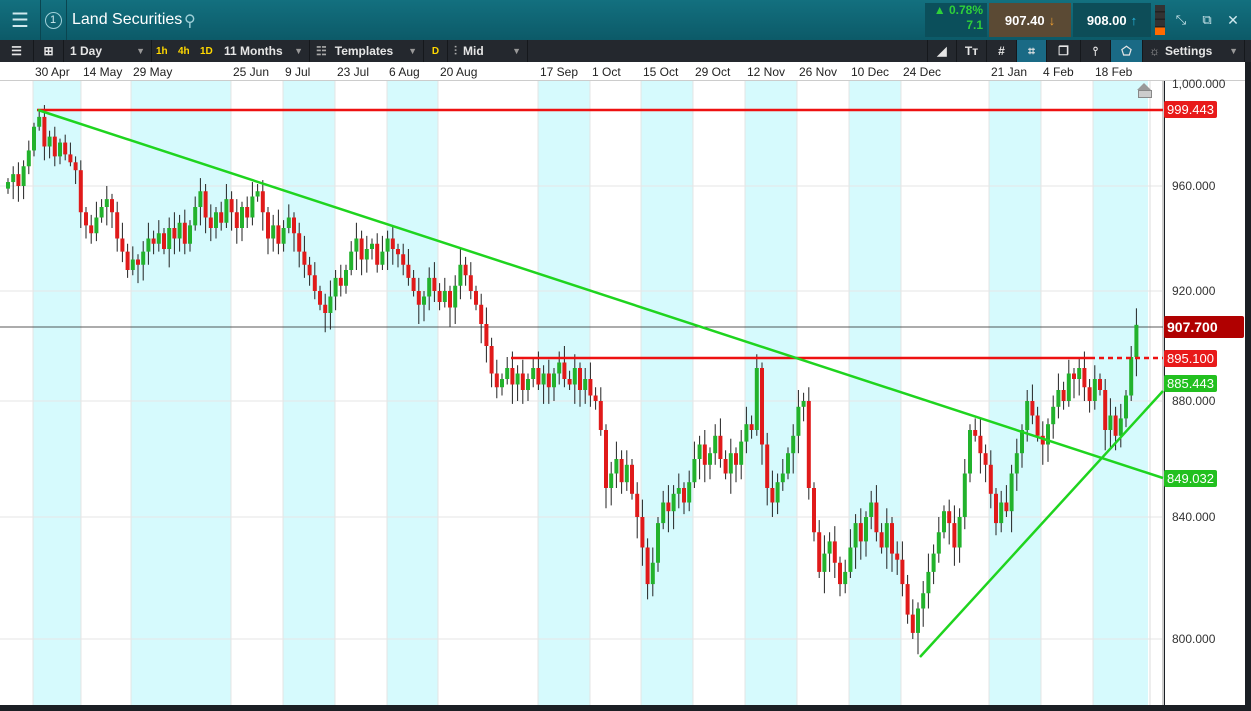  Describe the element at coordinates (661, 72) in the screenshot. I see `date-label: 15 Oct` at that location.